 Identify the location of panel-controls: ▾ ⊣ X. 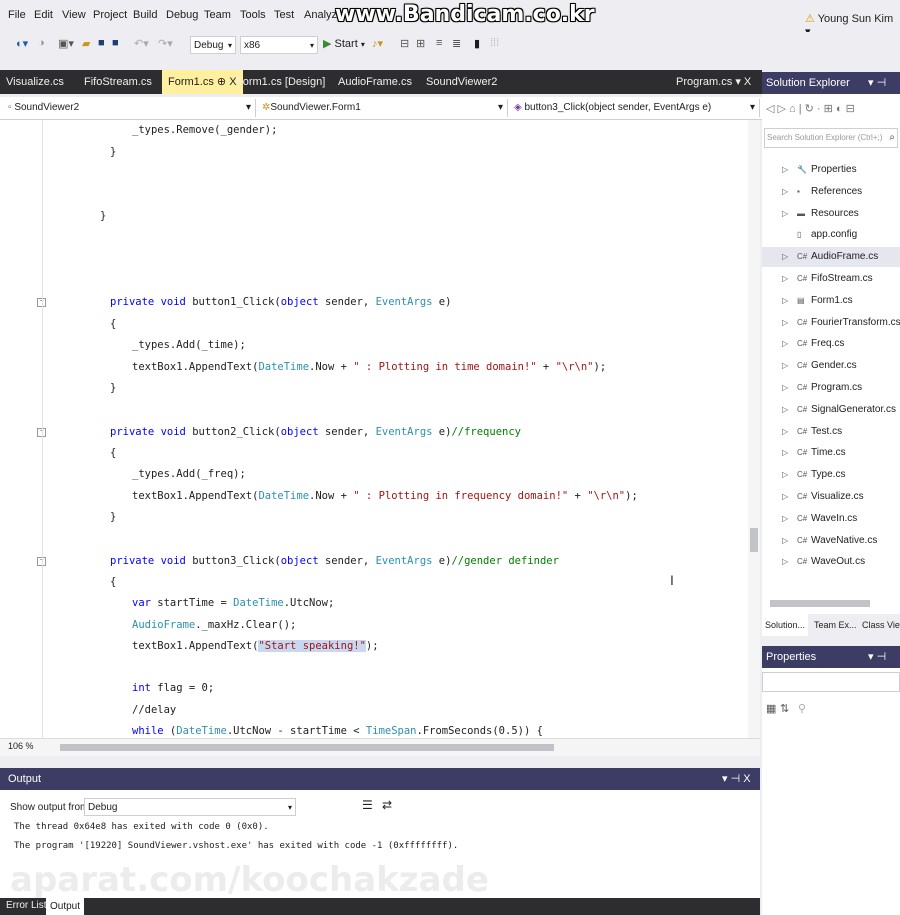
(736, 778).